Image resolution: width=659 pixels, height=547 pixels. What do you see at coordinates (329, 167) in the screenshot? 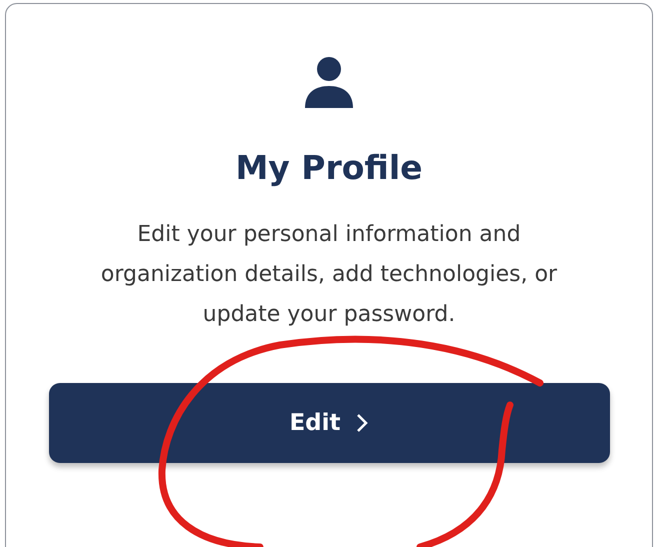
I see `card-title: My Profile` at bounding box center [329, 167].